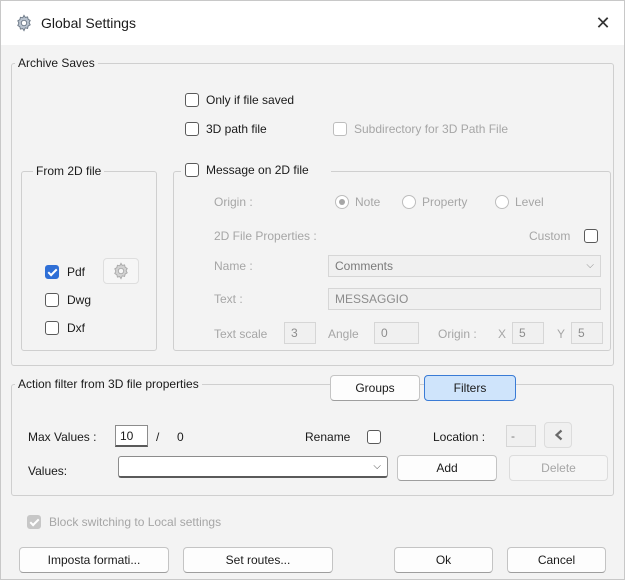  What do you see at coordinates (62, 437) in the screenshot?
I see `max-values-label: Max Values :` at bounding box center [62, 437].